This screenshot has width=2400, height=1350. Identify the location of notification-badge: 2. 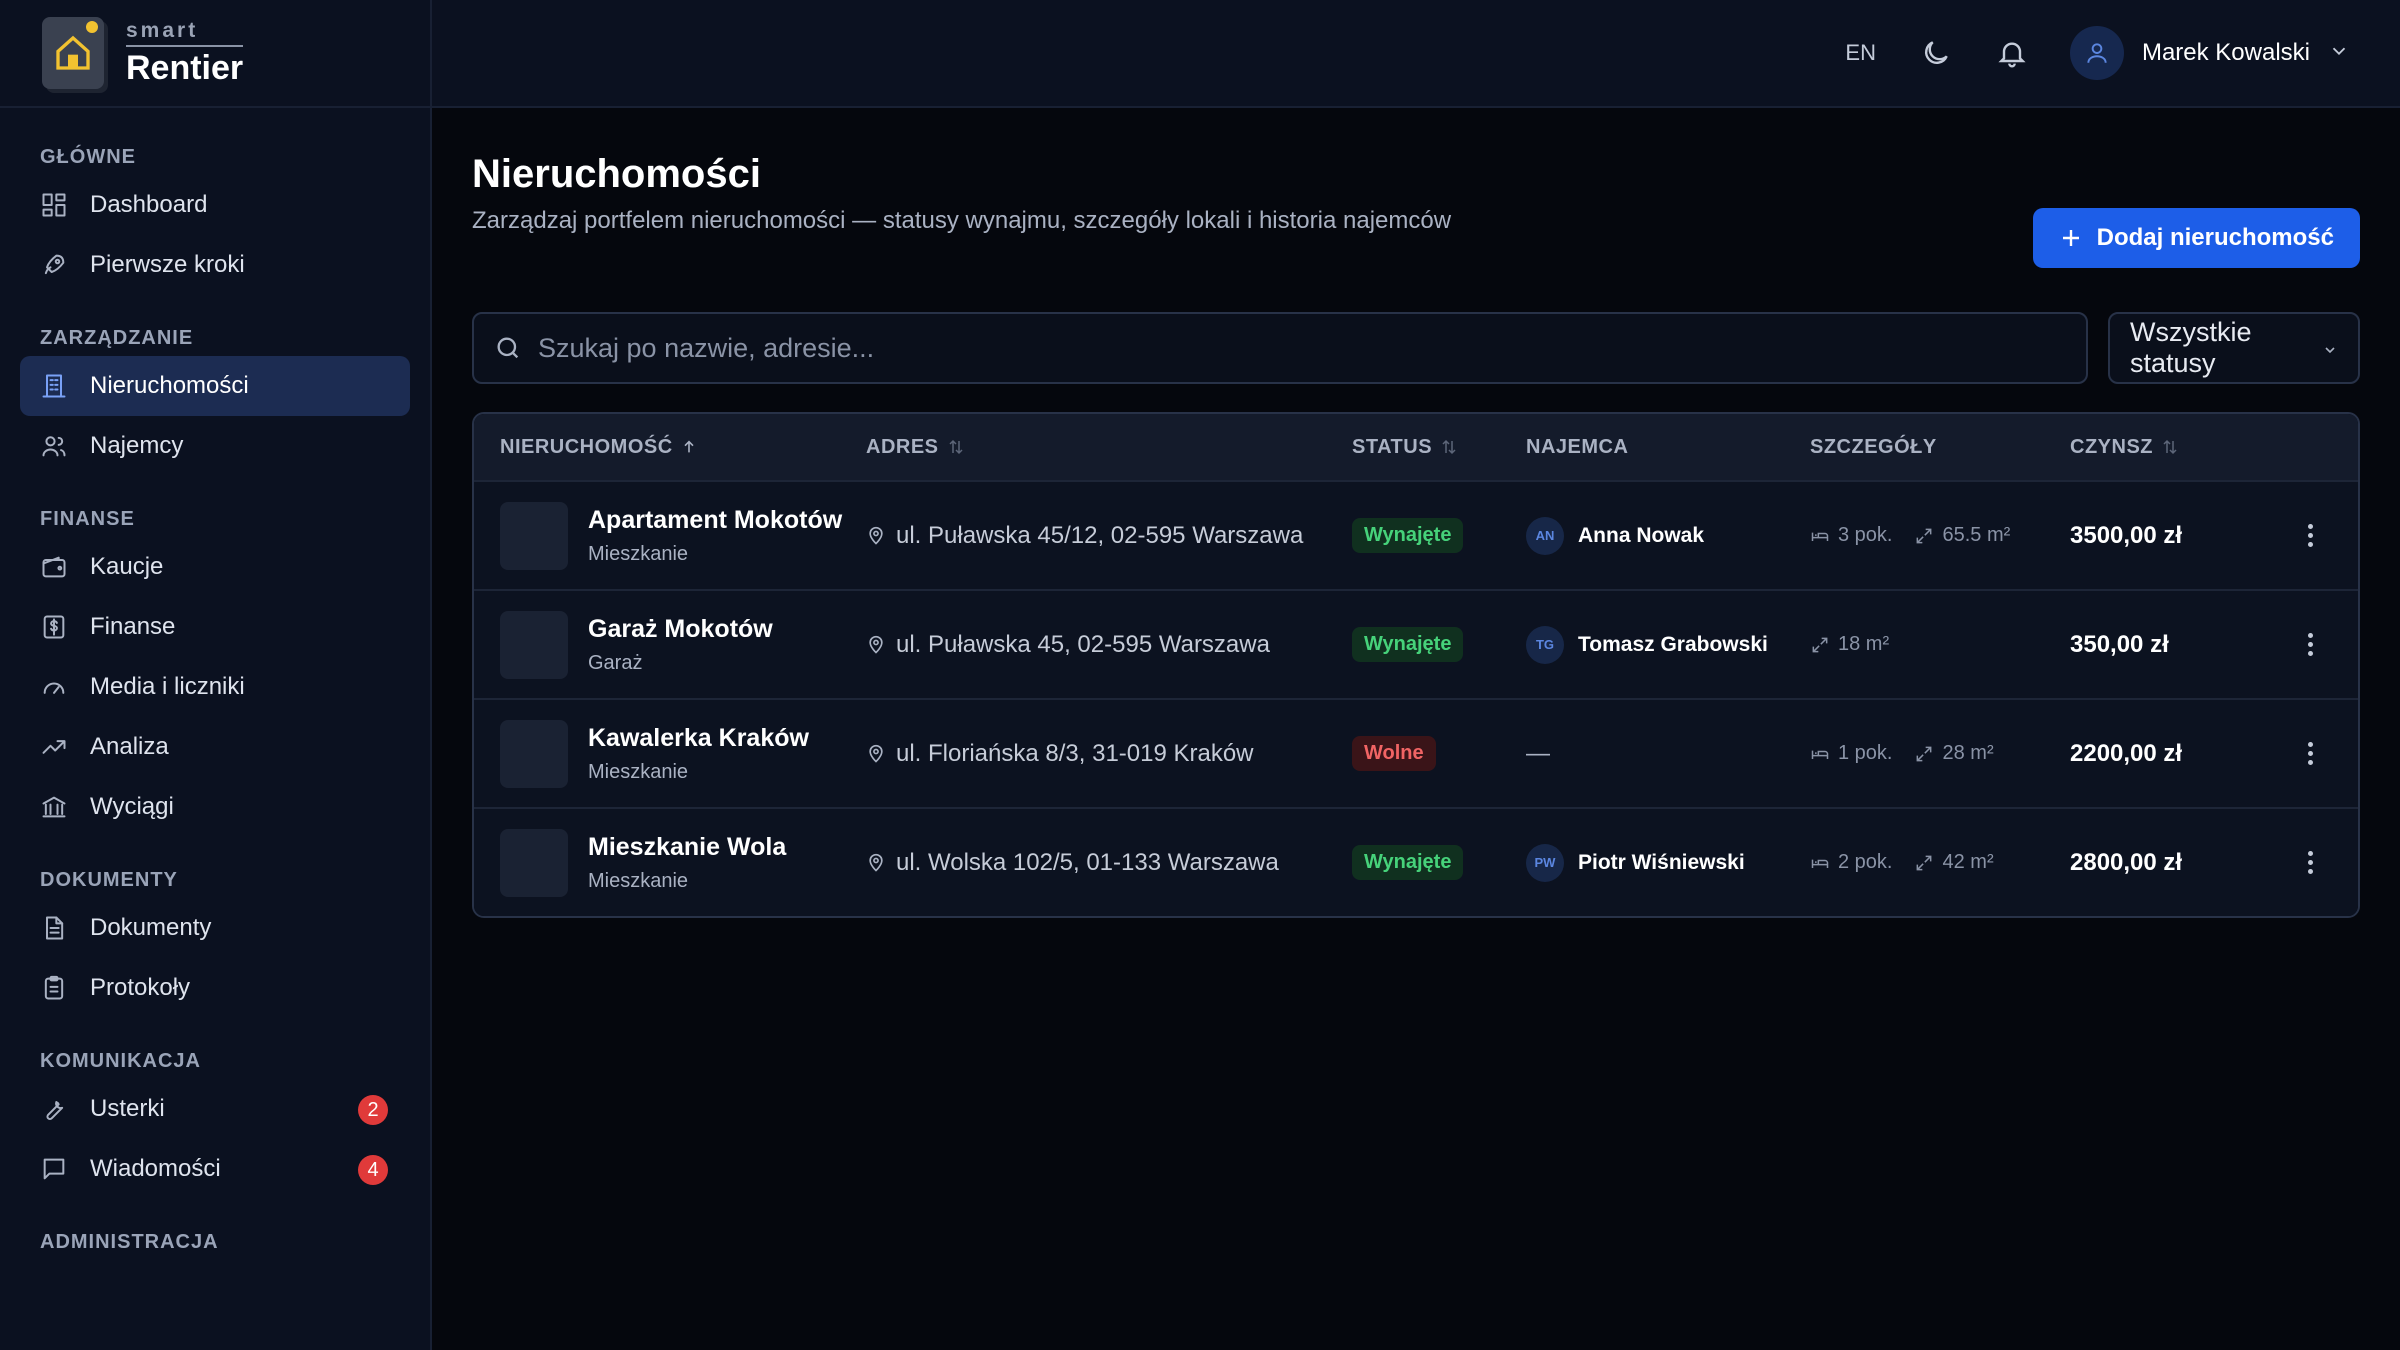
(373, 1110).